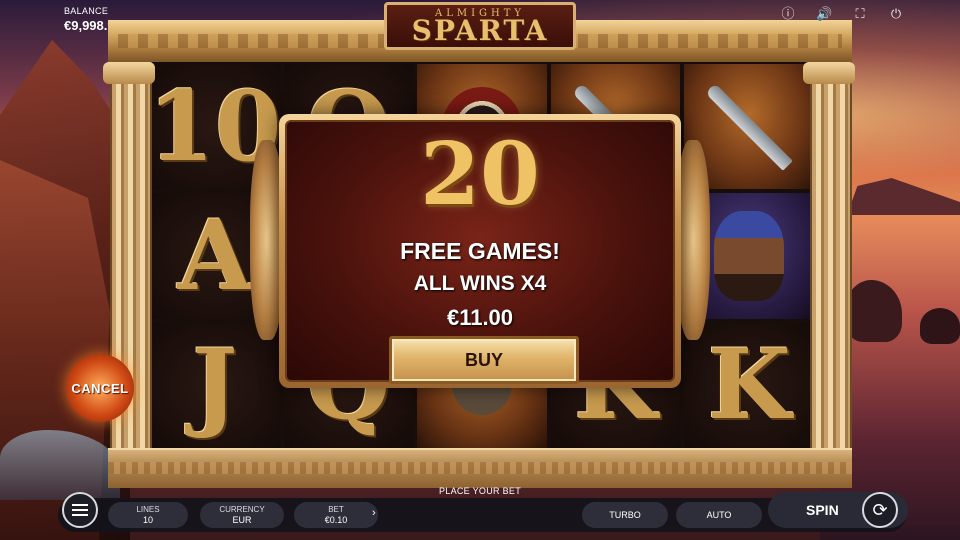 The height and width of the screenshot is (540, 960). What do you see at coordinates (336, 509) in the screenshot?
I see `bet-label: BET` at bounding box center [336, 509].